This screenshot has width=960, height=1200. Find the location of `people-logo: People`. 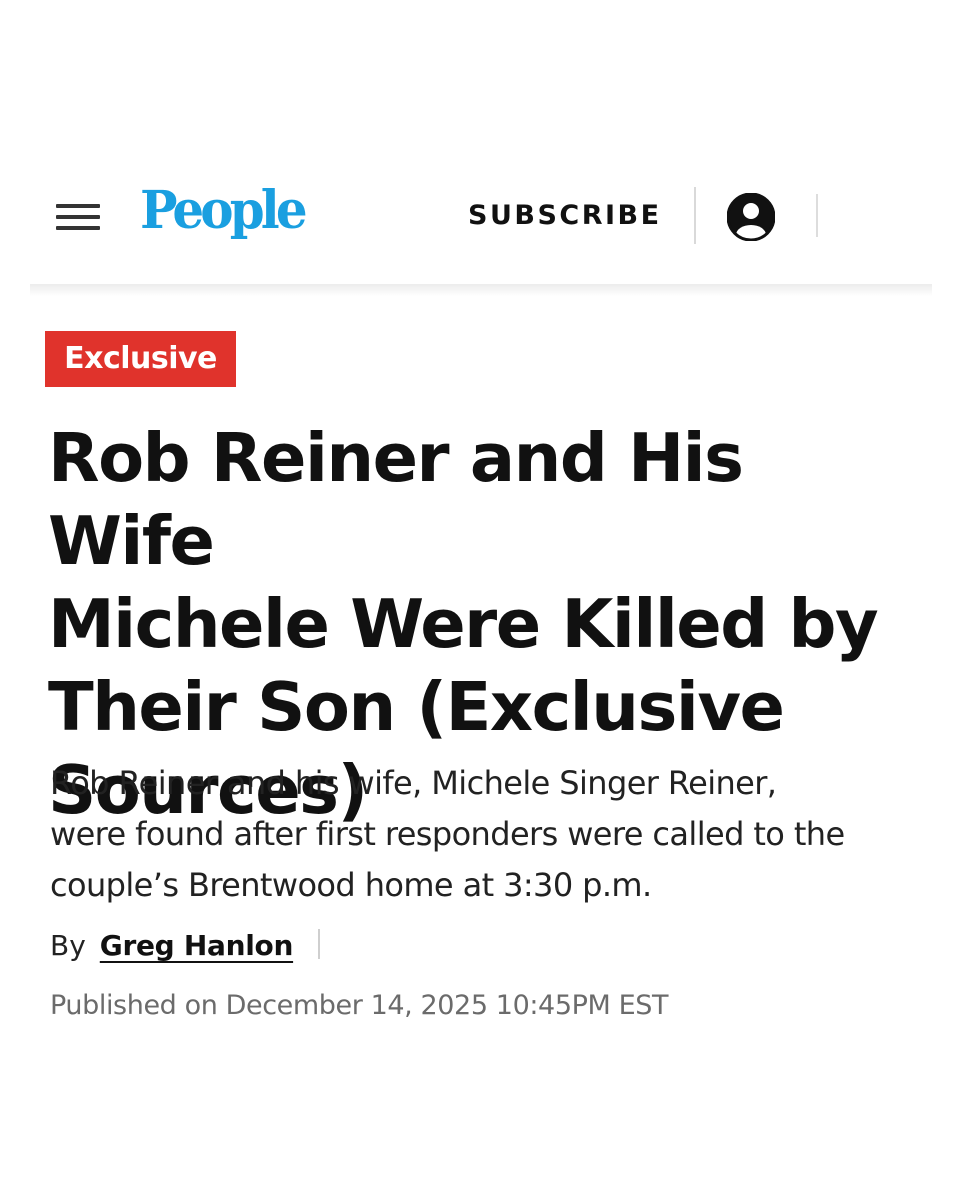

people-logo: People is located at coordinates (224, 211).